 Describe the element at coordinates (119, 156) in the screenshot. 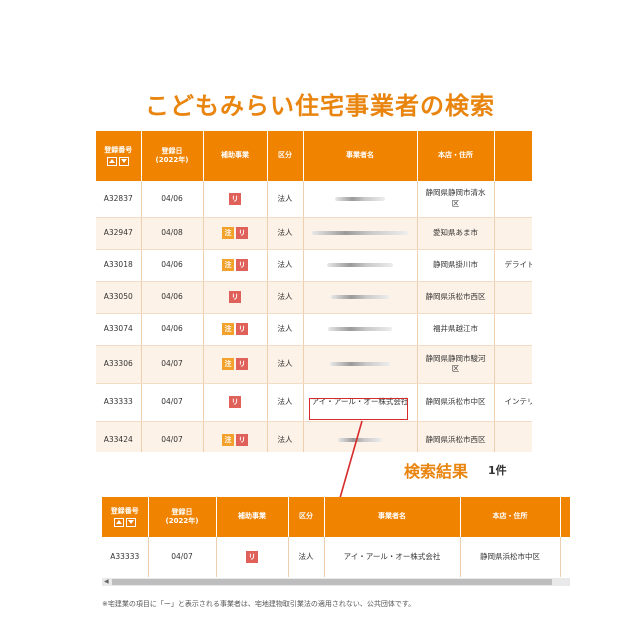

I see `header-reg-no: 登録番号` at that location.